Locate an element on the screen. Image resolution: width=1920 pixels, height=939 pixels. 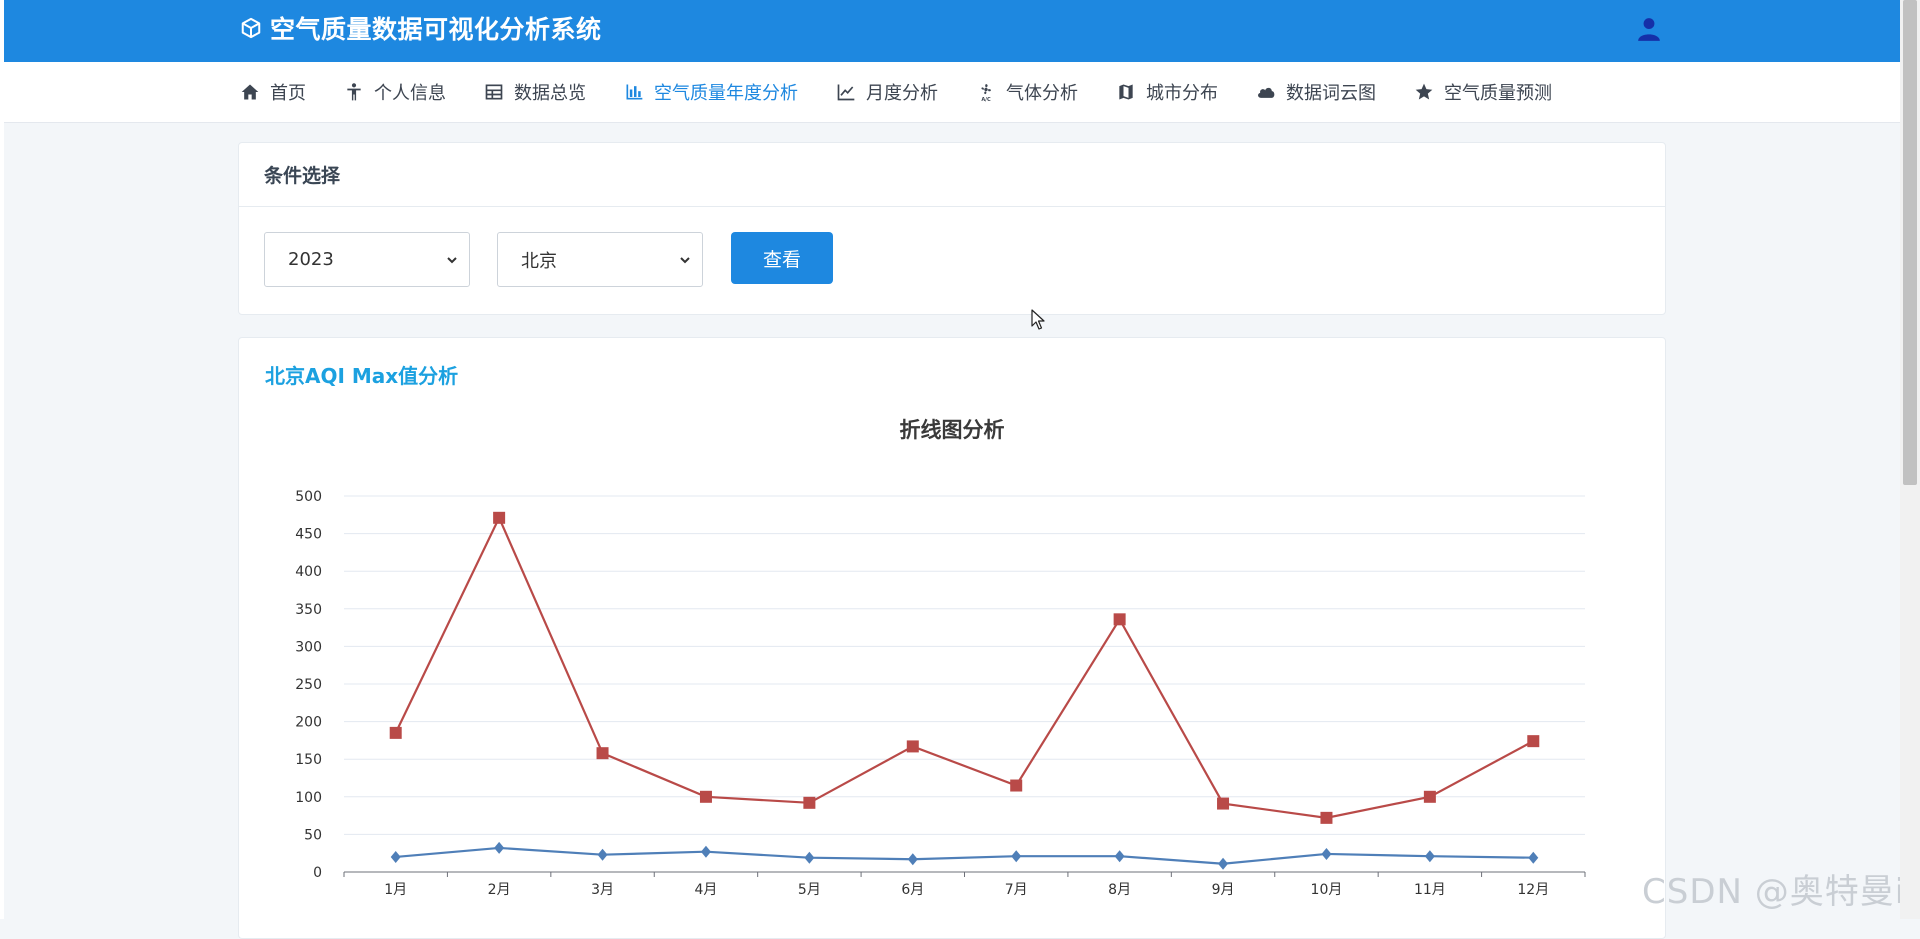
y-tick-label: 100 is located at coordinates (308, 798).